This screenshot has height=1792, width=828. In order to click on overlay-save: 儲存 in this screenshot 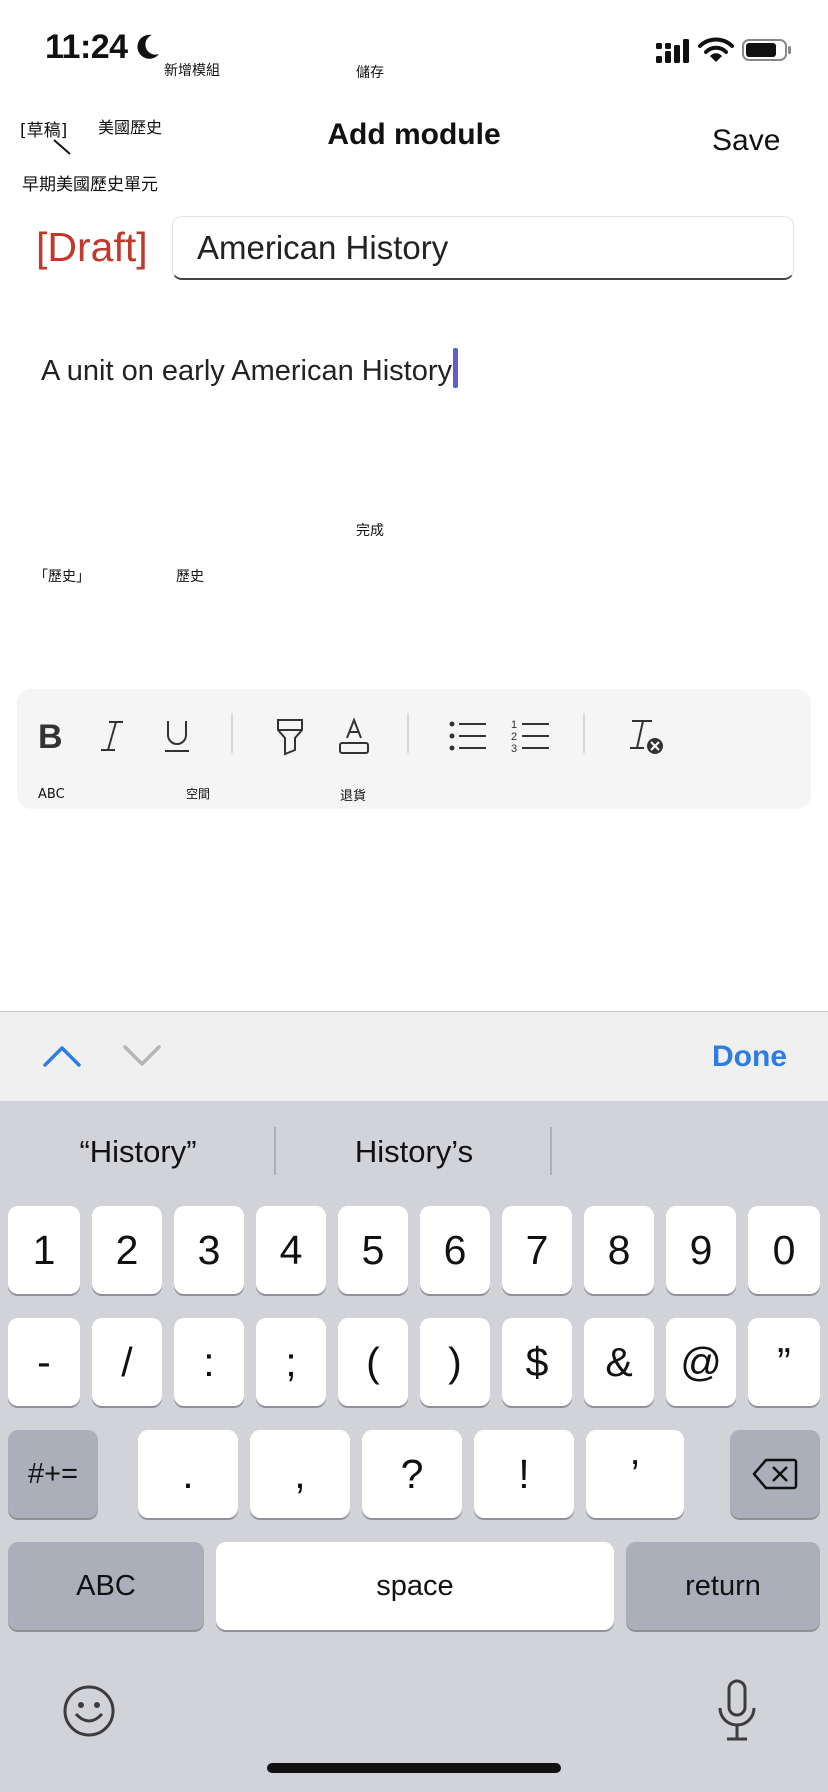, I will do `click(370, 73)`.